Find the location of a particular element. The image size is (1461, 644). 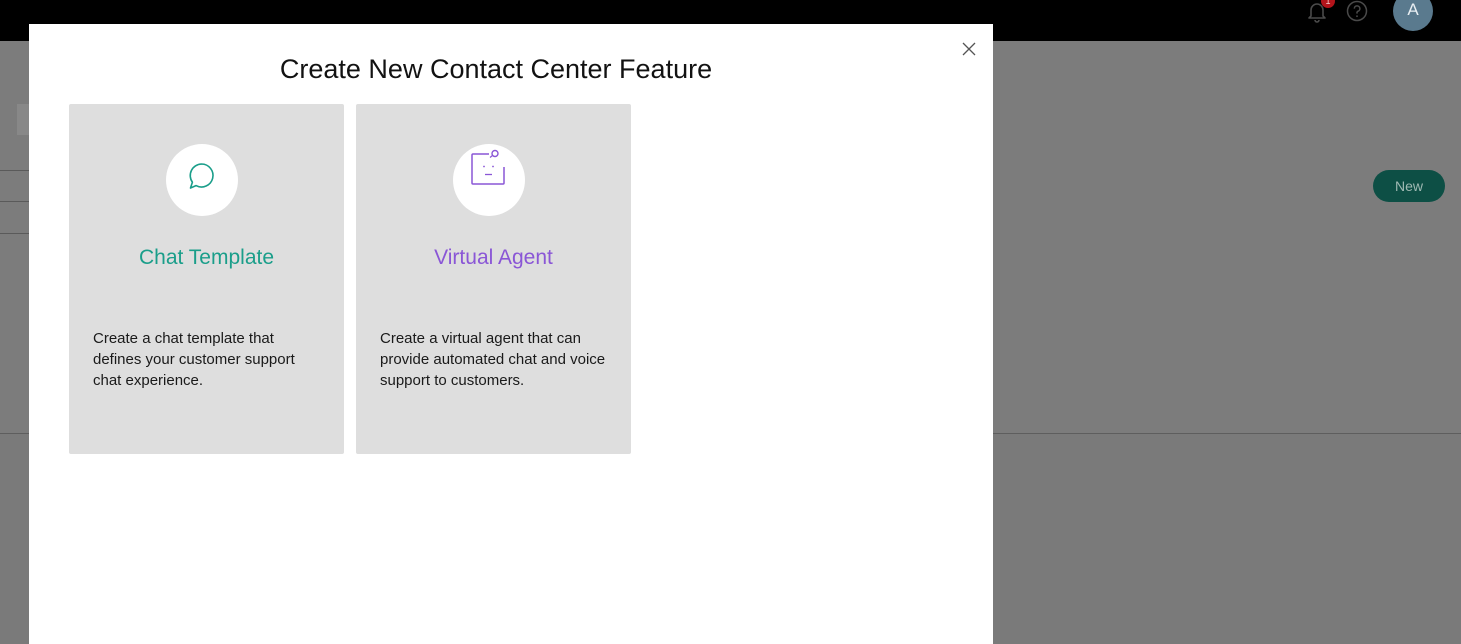

new-button: New is located at coordinates (1409, 186).